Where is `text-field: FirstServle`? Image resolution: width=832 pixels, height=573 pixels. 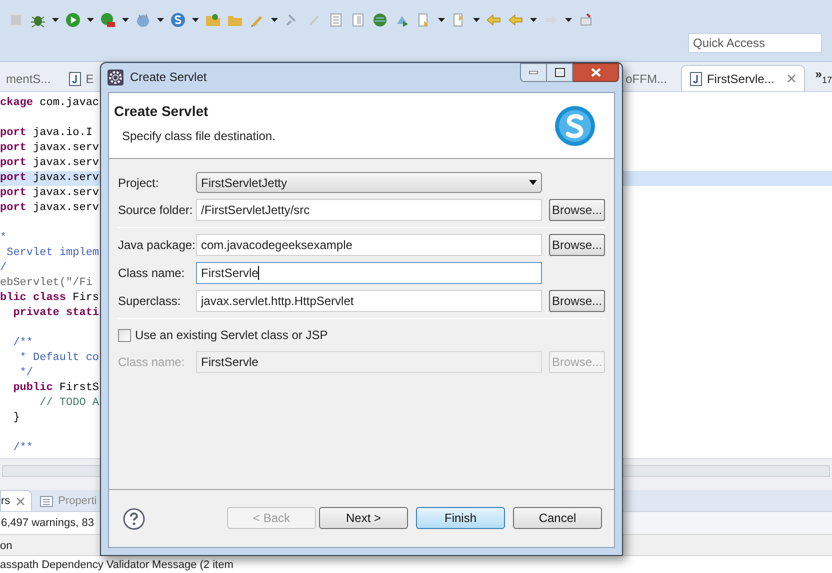
text-field: FirstServle is located at coordinates (369, 273).